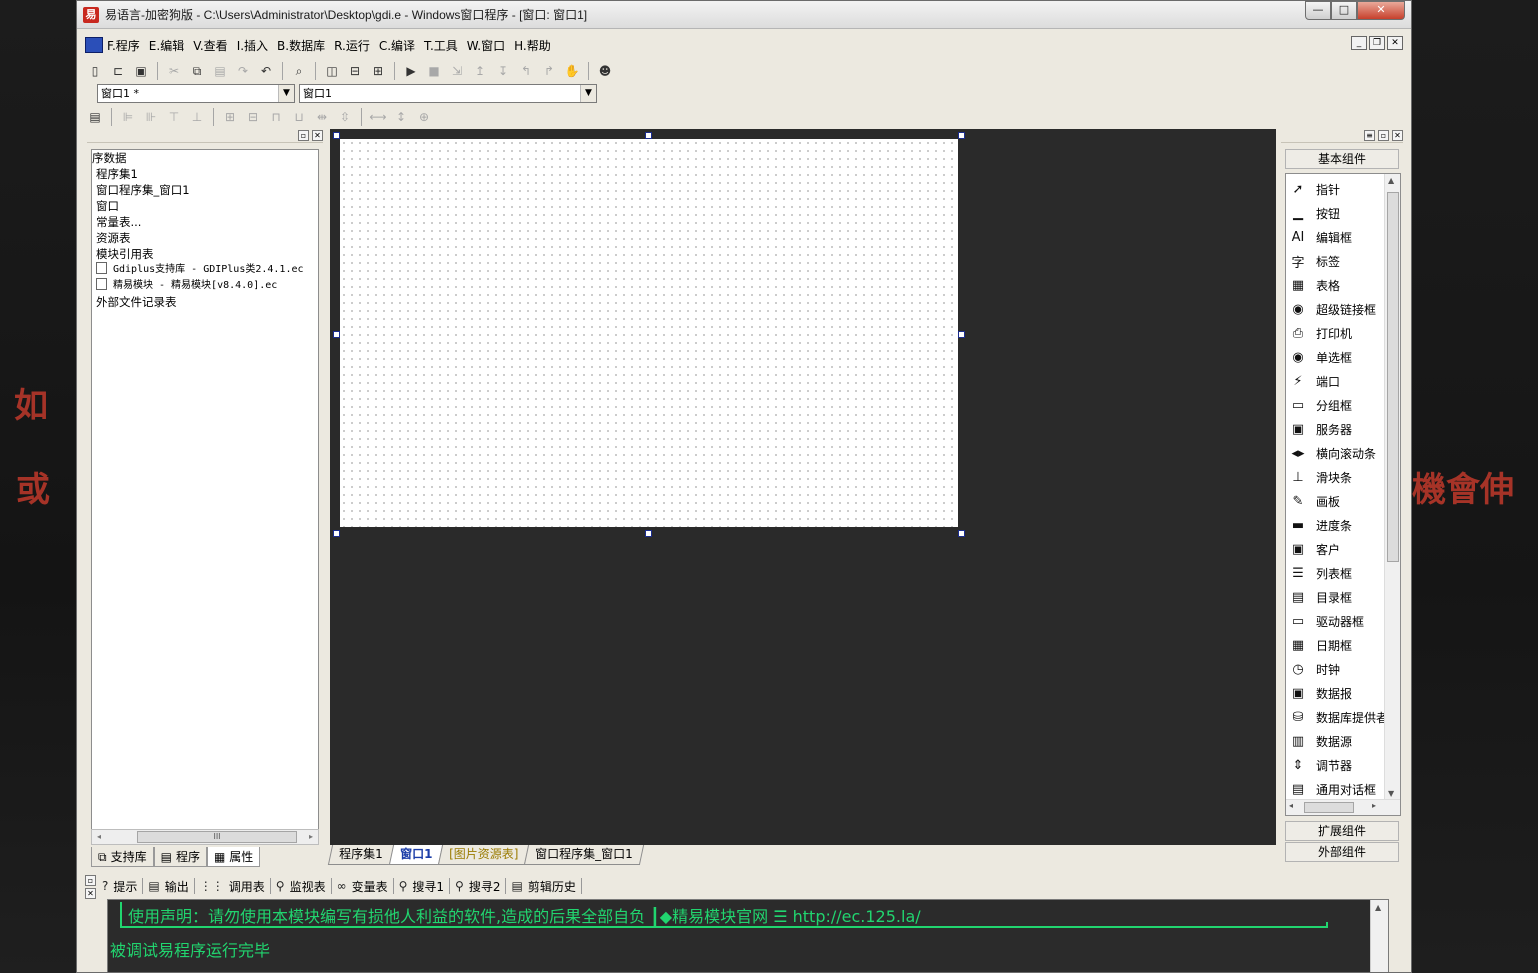  I want to click on panel-menu-button: ≡, so click(1369, 135).